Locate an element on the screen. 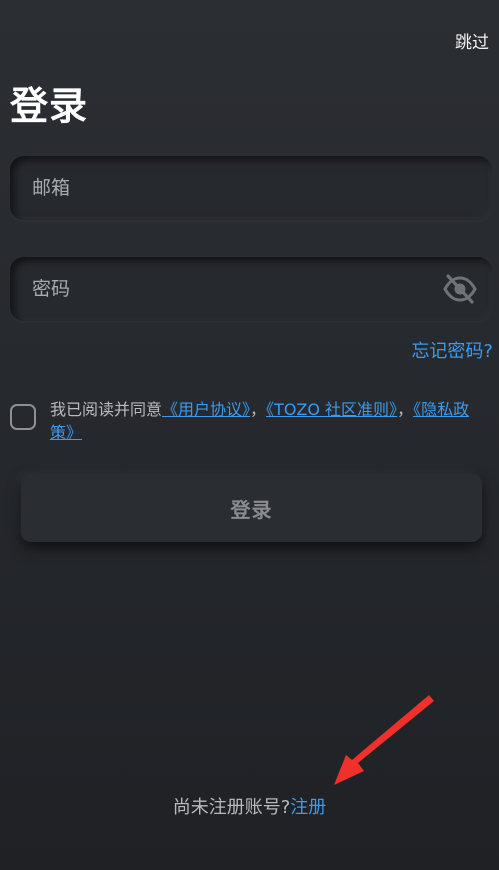 The image size is (499, 870). register-prompt: 尚未注册账号?注册 is located at coordinates (249, 806).